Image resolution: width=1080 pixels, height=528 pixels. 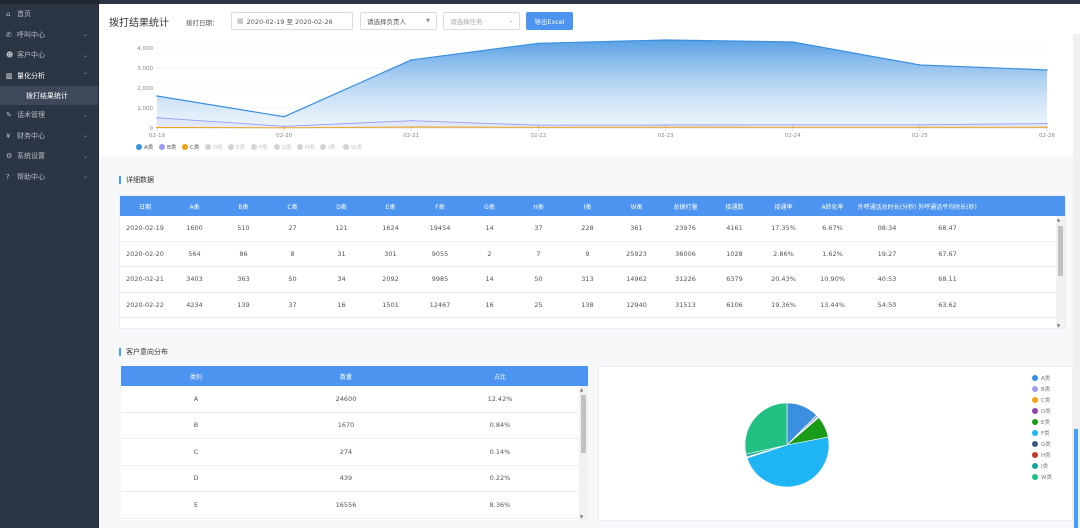 I want to click on pie-slice-W类, so click(x=766, y=428).